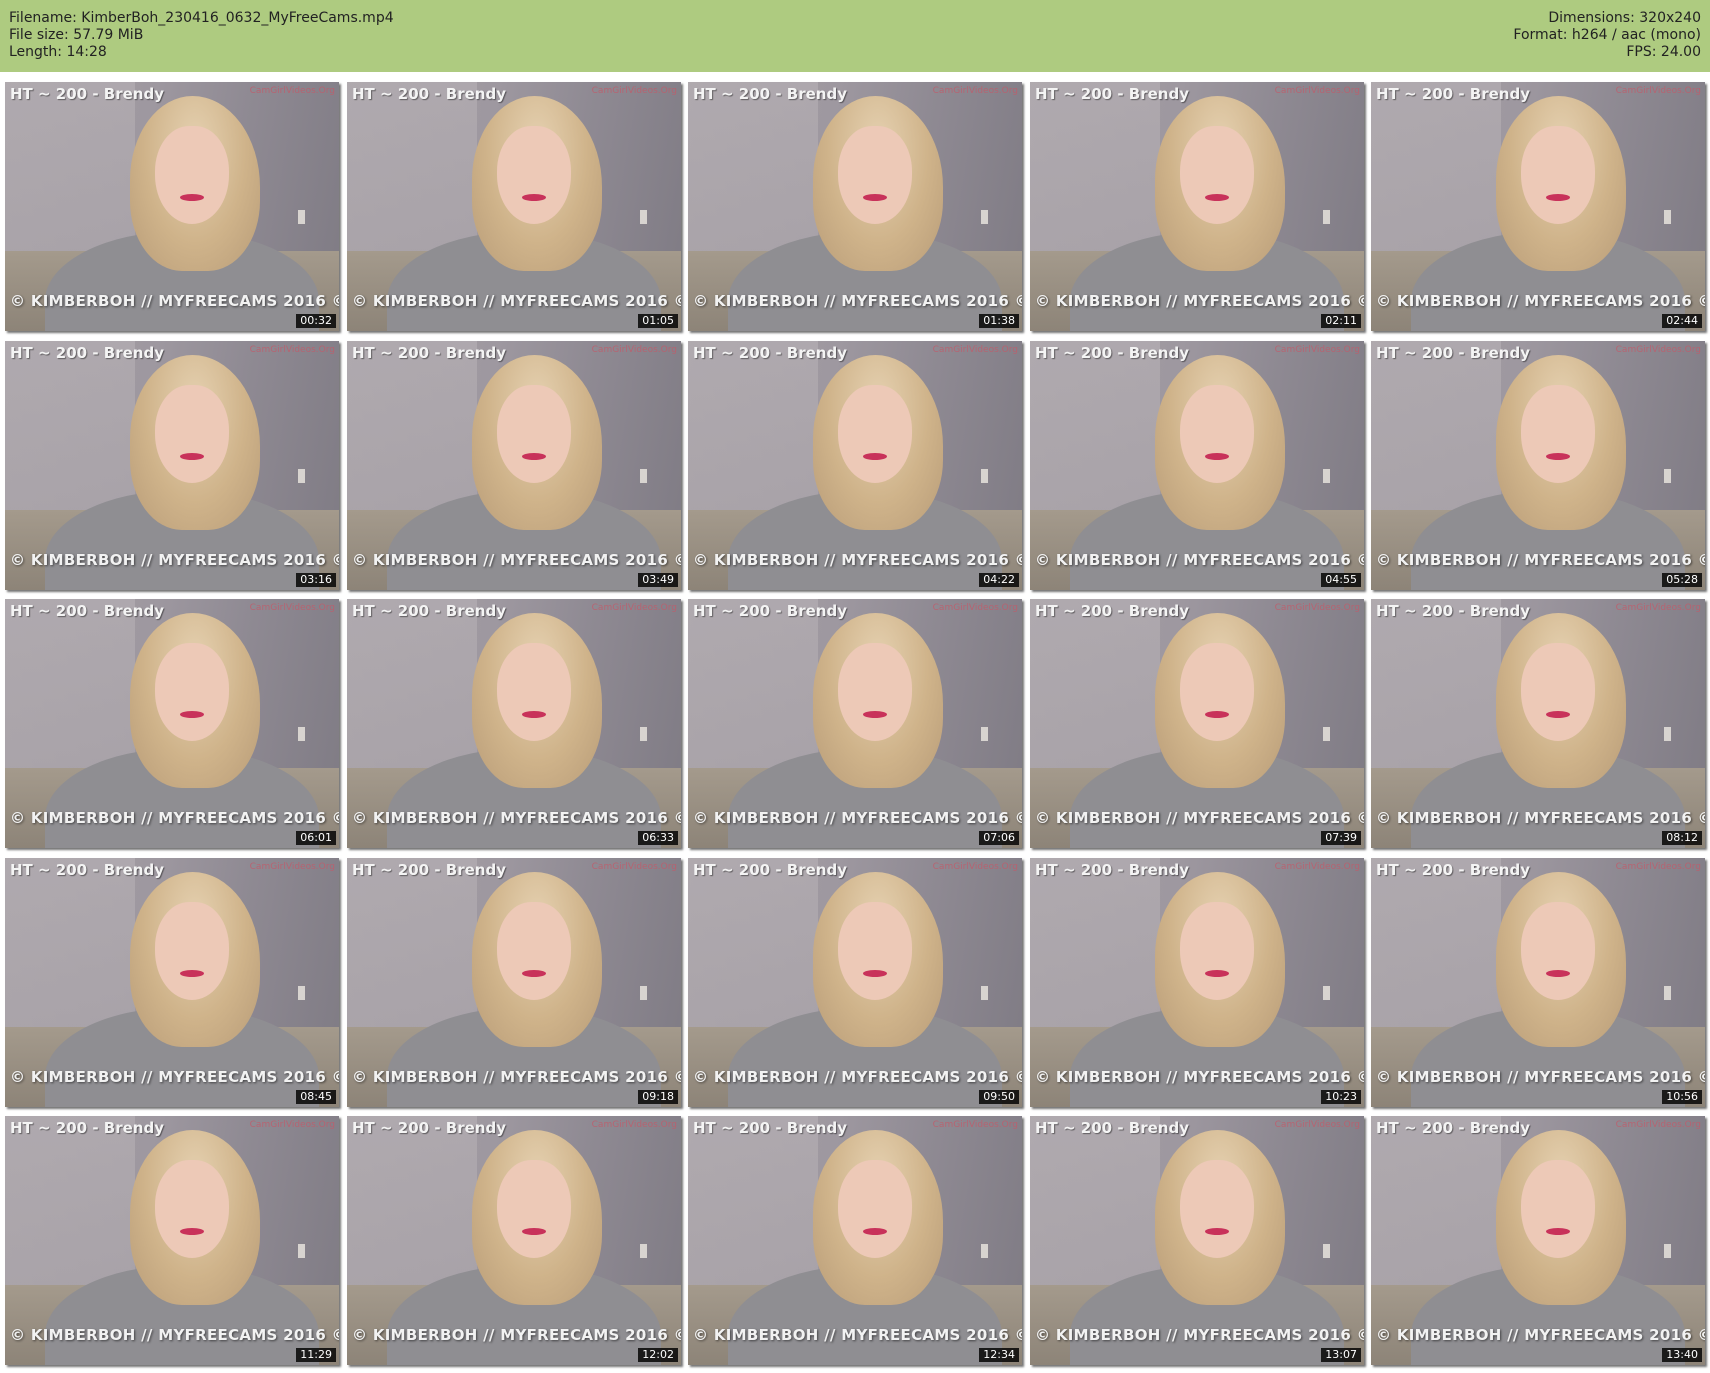  I want to click on thumbnail-timestamp: 12:02, so click(658, 1355).